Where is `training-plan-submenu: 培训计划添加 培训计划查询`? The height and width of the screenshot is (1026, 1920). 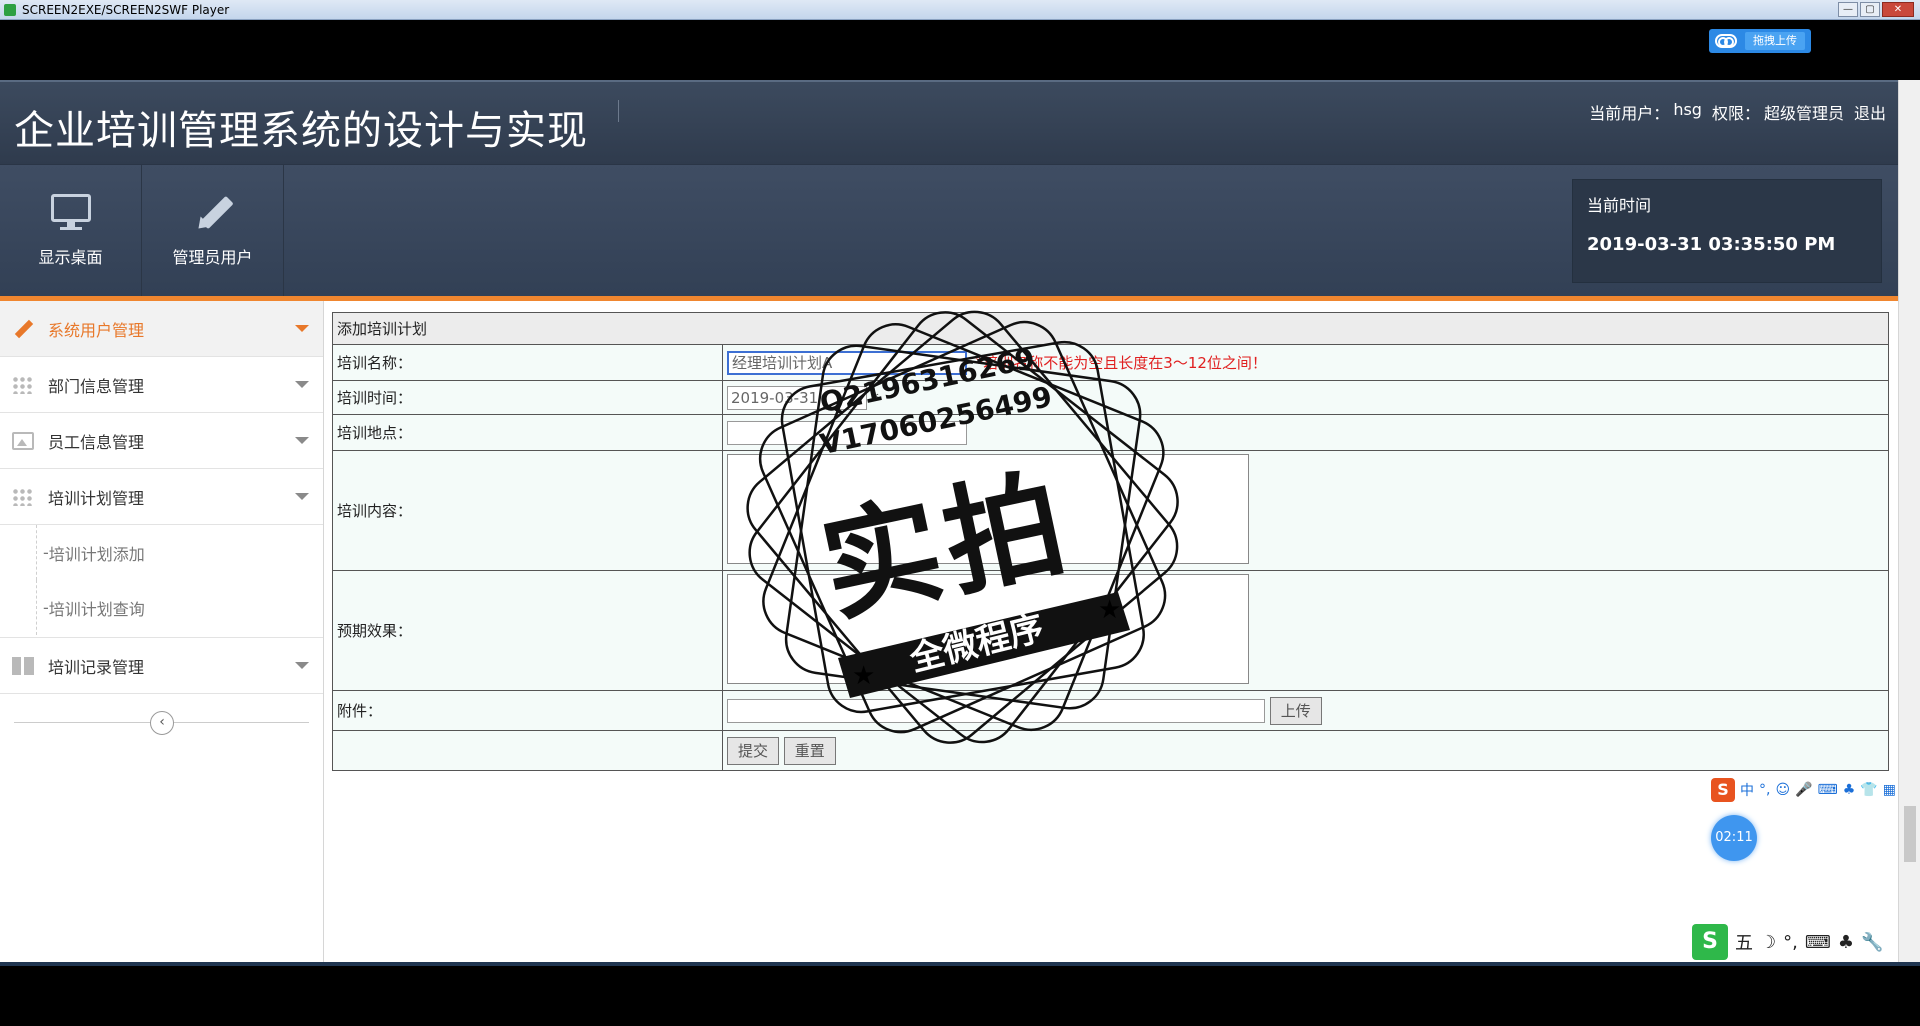 training-plan-submenu: 培训计划添加 培训计划查询 is located at coordinates (161, 581).